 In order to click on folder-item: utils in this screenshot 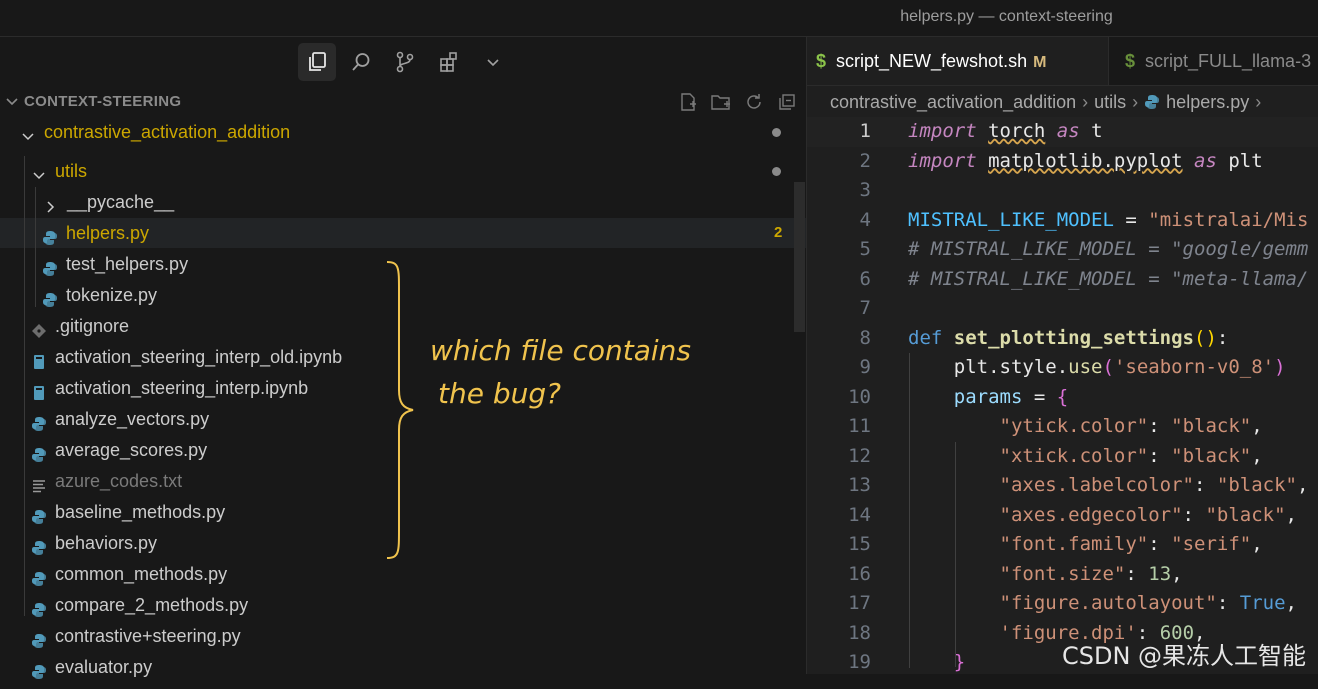, I will do `click(403, 171)`.